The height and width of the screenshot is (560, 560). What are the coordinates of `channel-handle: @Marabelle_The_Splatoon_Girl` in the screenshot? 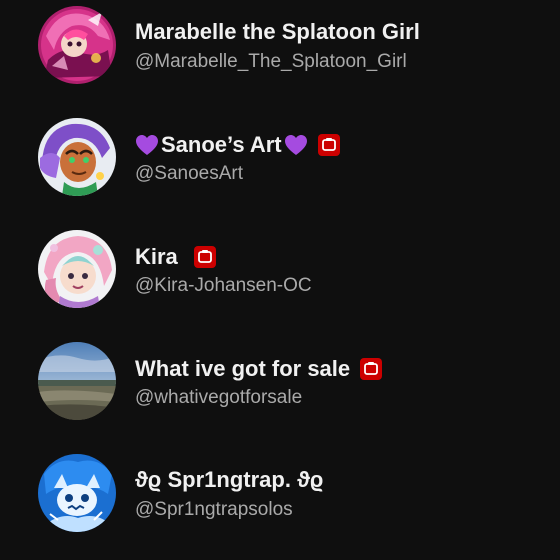 It's located at (271, 61).